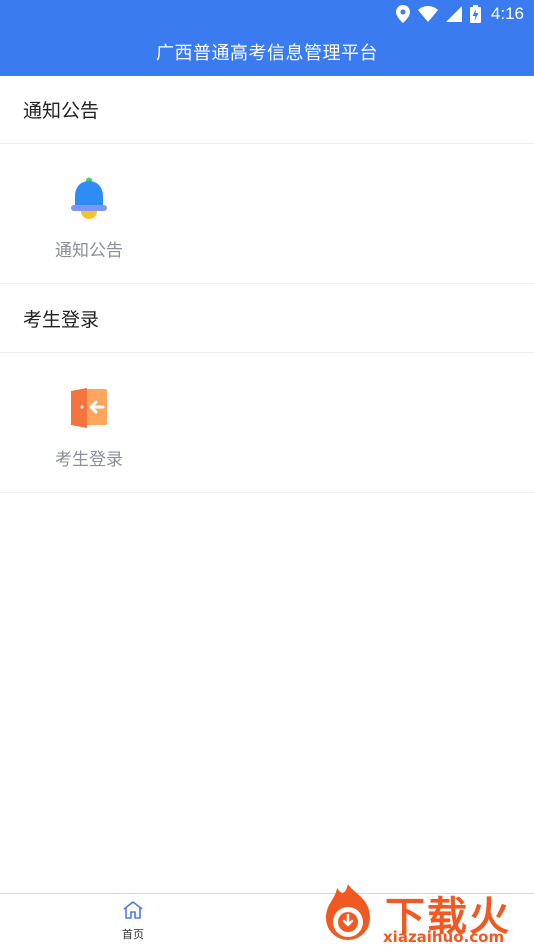 The width and height of the screenshot is (534, 950). What do you see at coordinates (267, 14) in the screenshot?
I see `status-bar: 4:16` at bounding box center [267, 14].